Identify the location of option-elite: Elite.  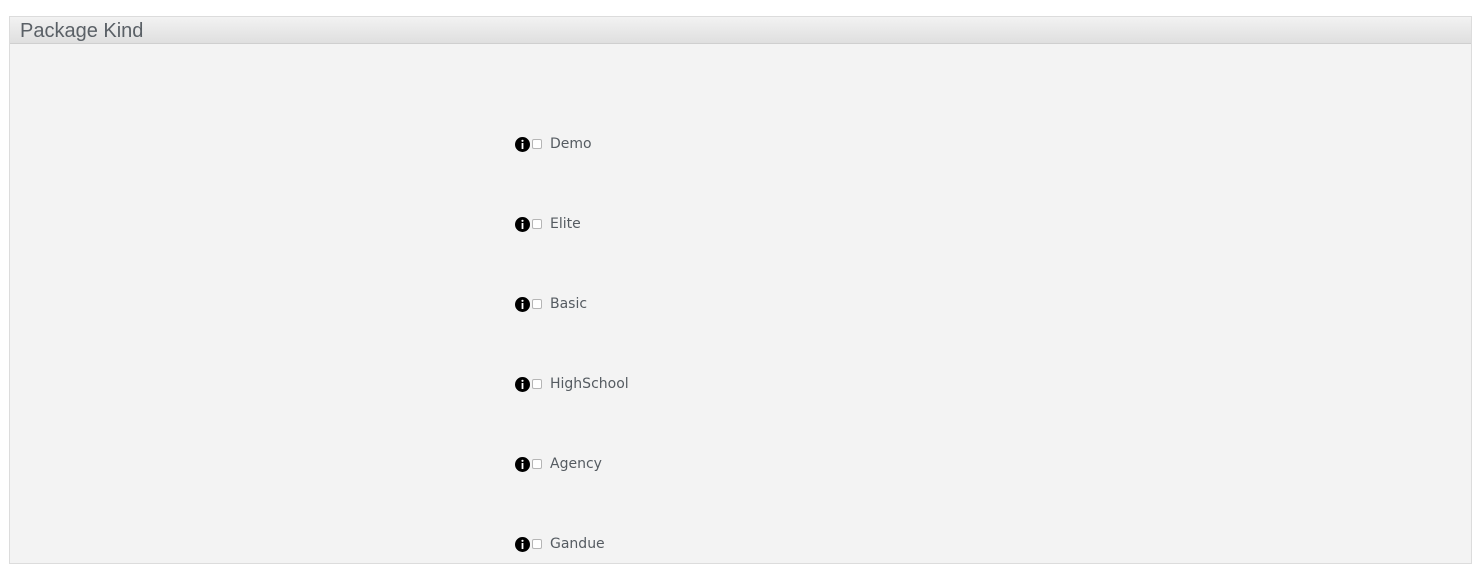
(548, 224).